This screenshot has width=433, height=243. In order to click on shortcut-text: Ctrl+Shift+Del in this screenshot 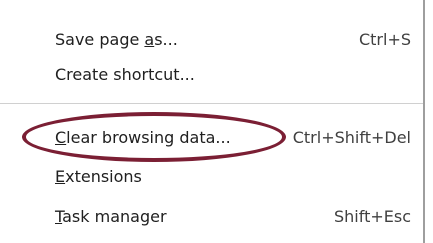, I will do `click(351, 137)`.